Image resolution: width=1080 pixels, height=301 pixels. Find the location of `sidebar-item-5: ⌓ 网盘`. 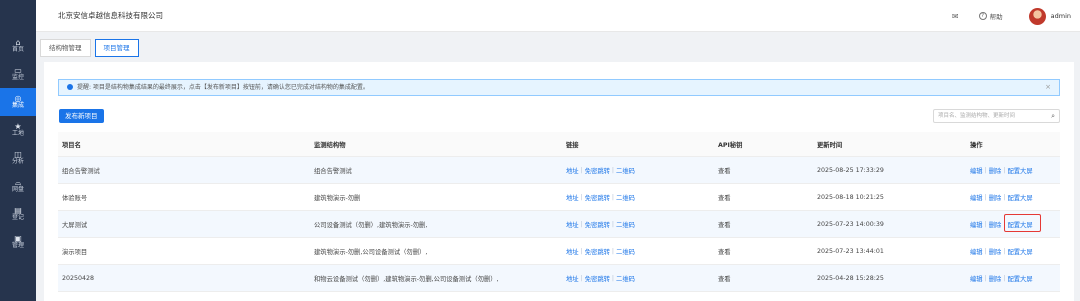

sidebar-item-5: ⌓ 网盘 is located at coordinates (18, 186).